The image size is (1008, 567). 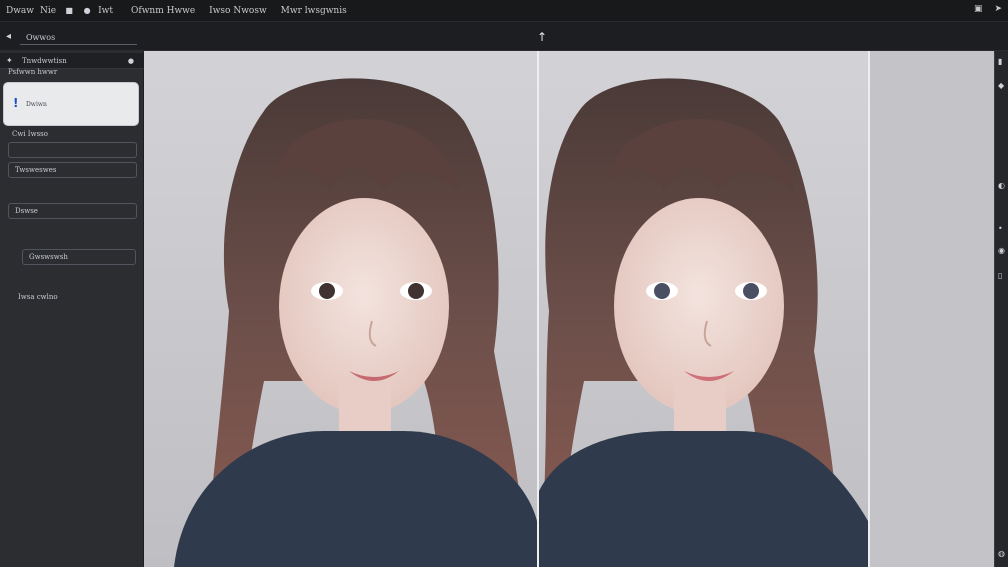 What do you see at coordinates (48, 11) in the screenshot?
I see `menu-item-2: Nie` at bounding box center [48, 11].